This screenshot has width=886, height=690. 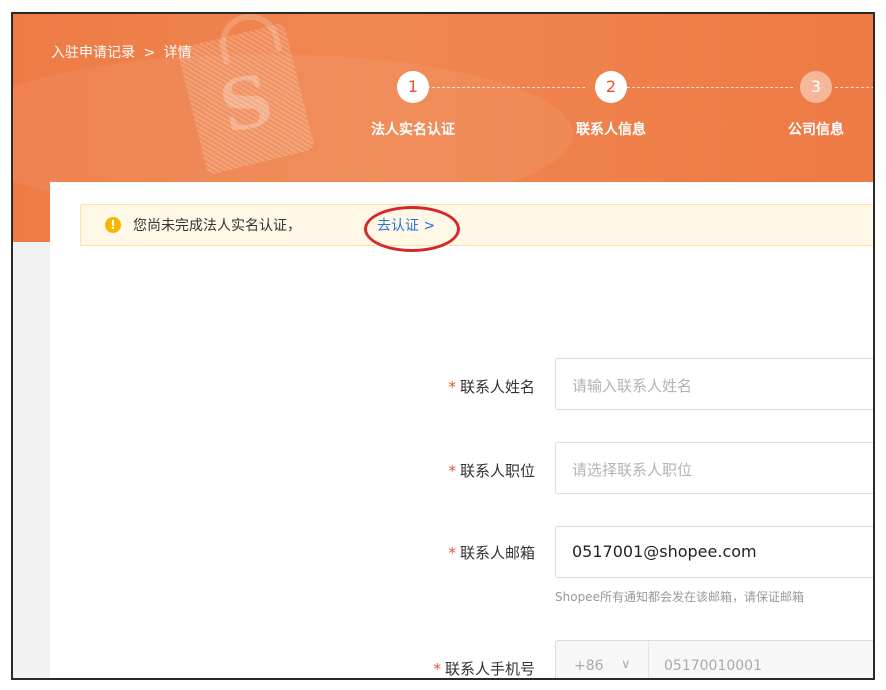 What do you see at coordinates (589, 666) in the screenshot?
I see `country-code-select: +86` at bounding box center [589, 666].